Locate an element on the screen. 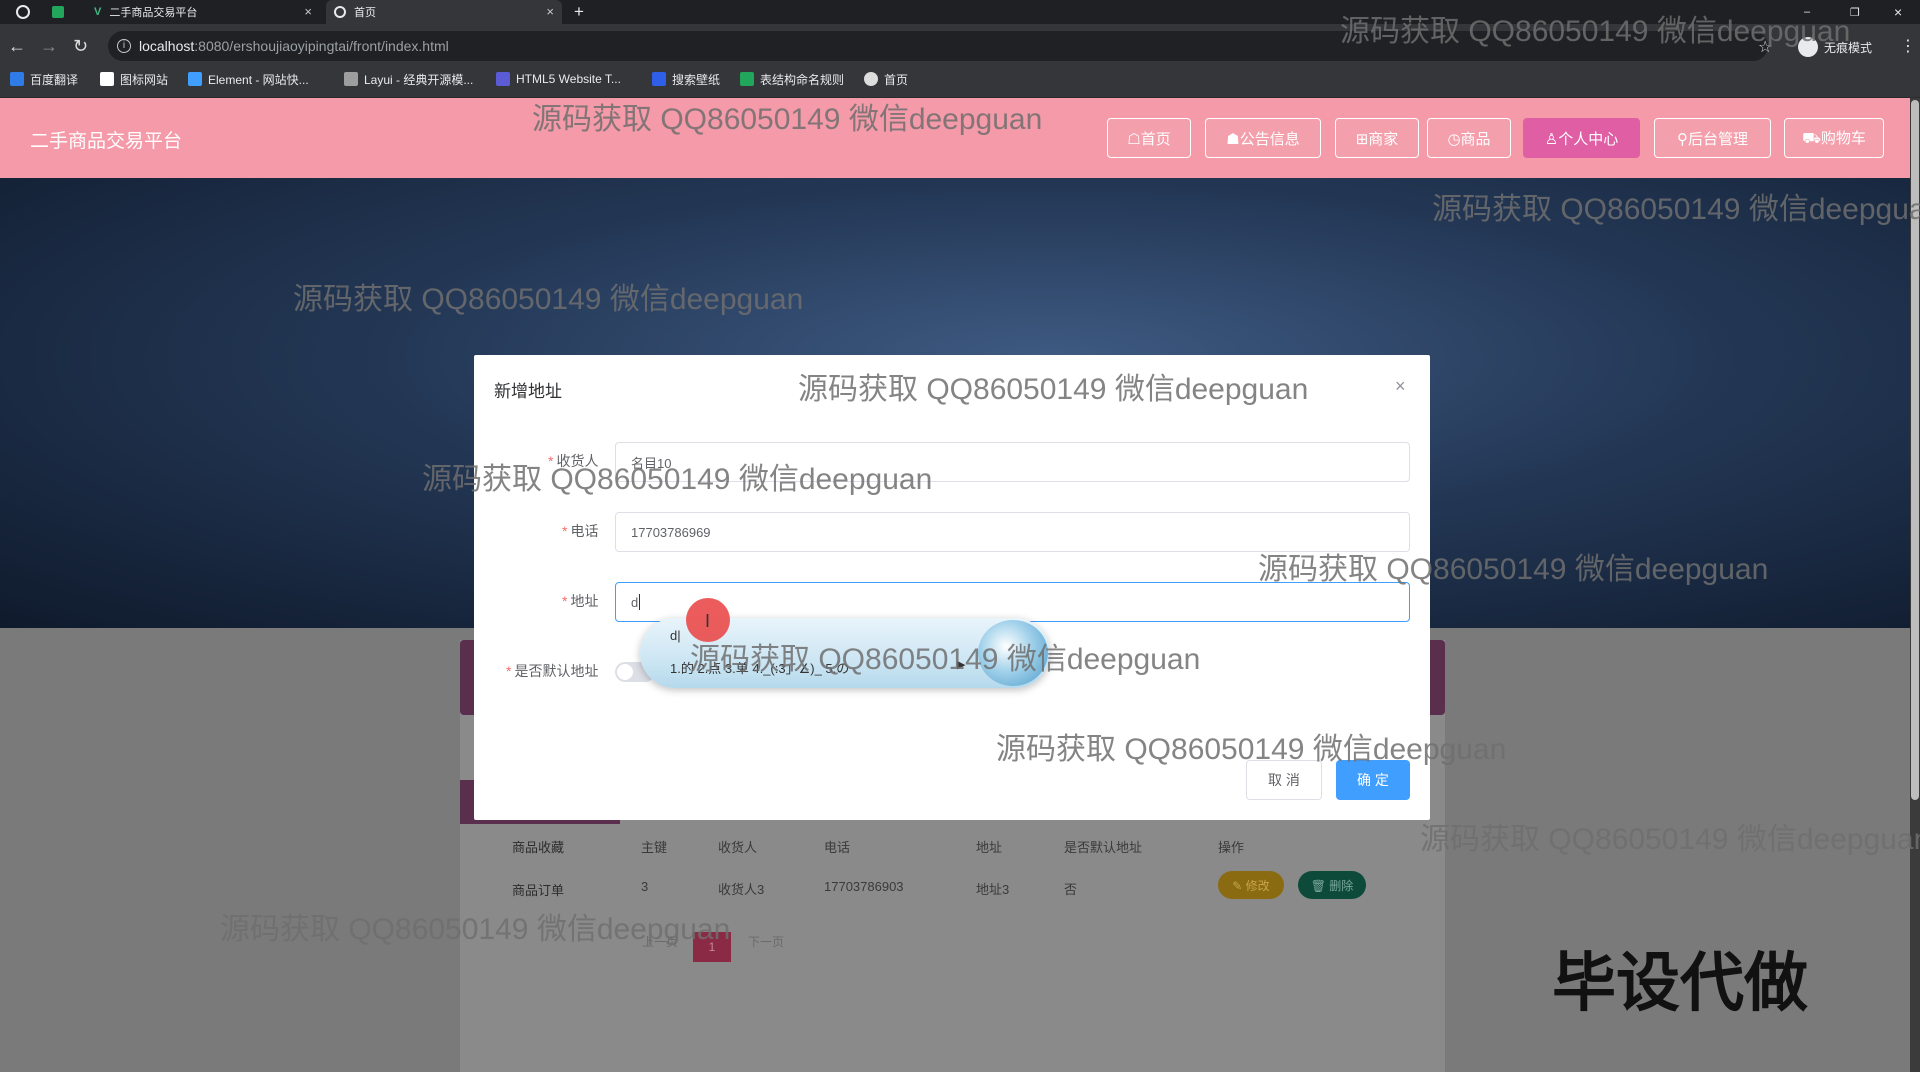 This screenshot has width=1920, height=1072. edit-button: ✎ 修改 is located at coordinates (1251, 885).